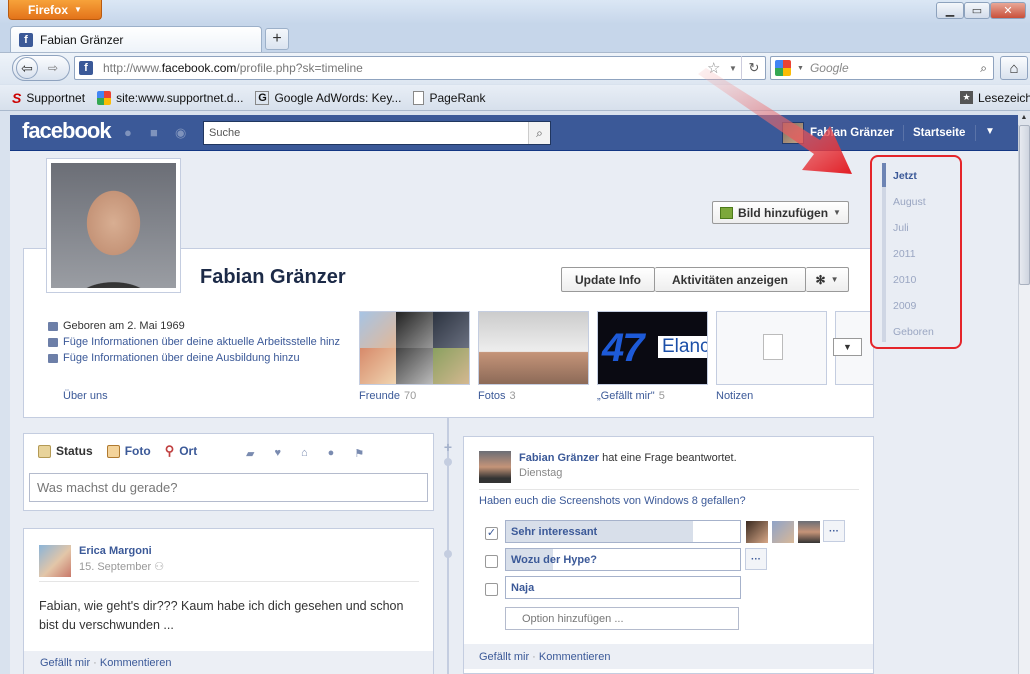 This screenshot has width=1030, height=674. What do you see at coordinates (121, 566) in the screenshot?
I see `post-date: 15. September ⚇` at bounding box center [121, 566].